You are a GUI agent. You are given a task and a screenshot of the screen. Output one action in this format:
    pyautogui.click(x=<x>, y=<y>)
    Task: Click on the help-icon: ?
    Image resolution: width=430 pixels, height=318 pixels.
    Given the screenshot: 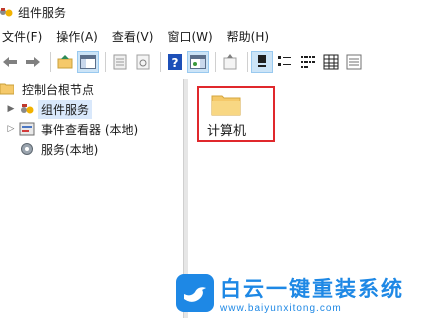 What is the action you would take?
    pyautogui.click(x=175, y=62)
    